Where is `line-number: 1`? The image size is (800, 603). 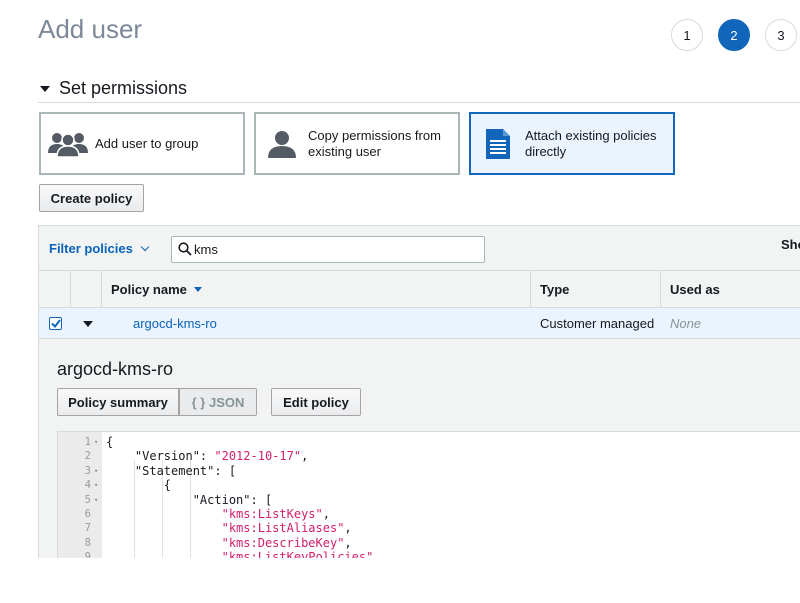
line-number: 1 is located at coordinates (87, 442).